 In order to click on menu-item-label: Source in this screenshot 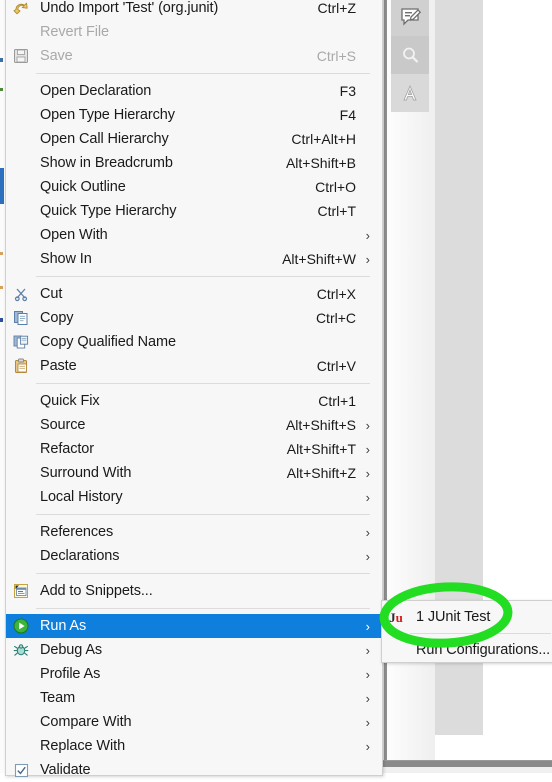, I will do `click(63, 425)`.